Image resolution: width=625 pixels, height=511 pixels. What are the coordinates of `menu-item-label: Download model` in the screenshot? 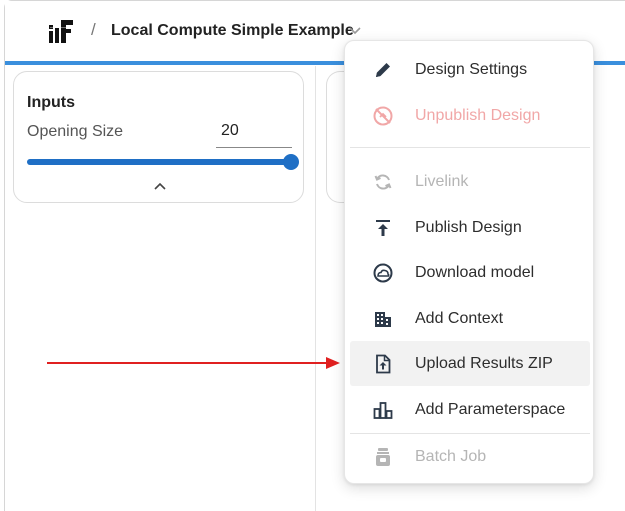 It's located at (475, 272).